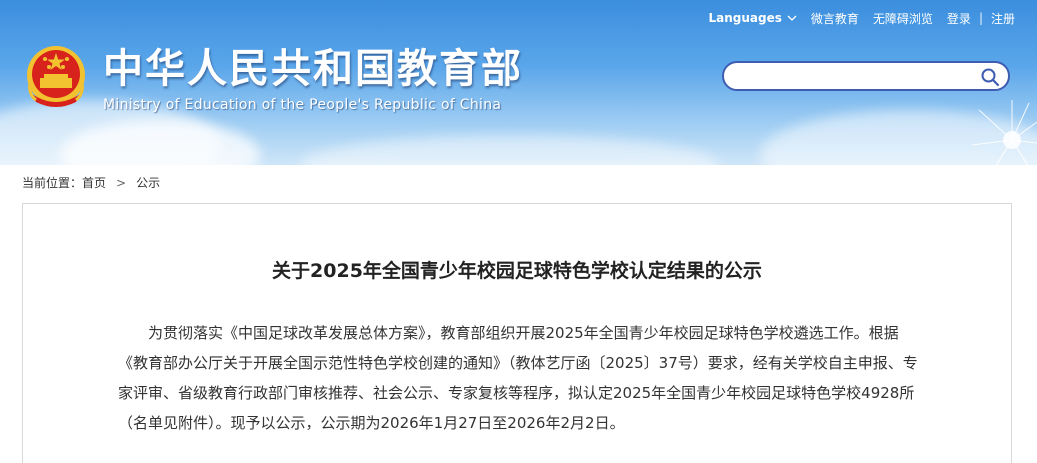 This screenshot has width=1037, height=463. I want to click on login-link: 登录, so click(959, 18).